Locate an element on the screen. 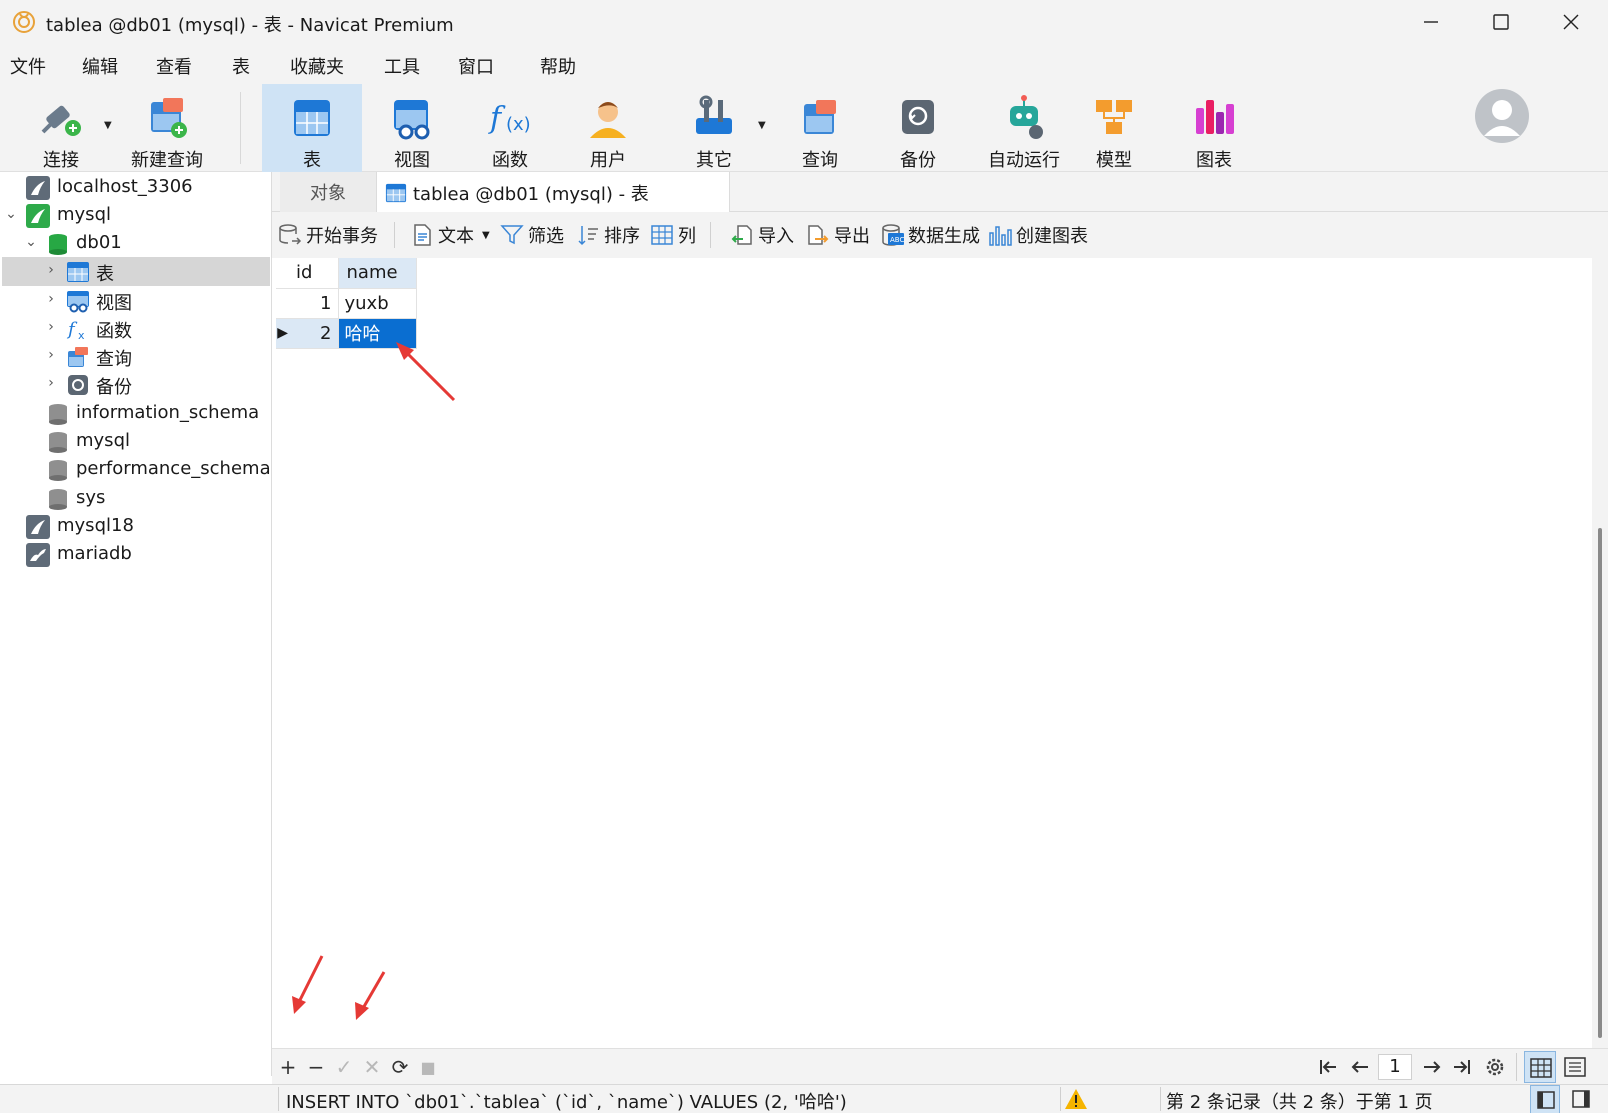  maximize-button is located at coordinates (1501, 22).